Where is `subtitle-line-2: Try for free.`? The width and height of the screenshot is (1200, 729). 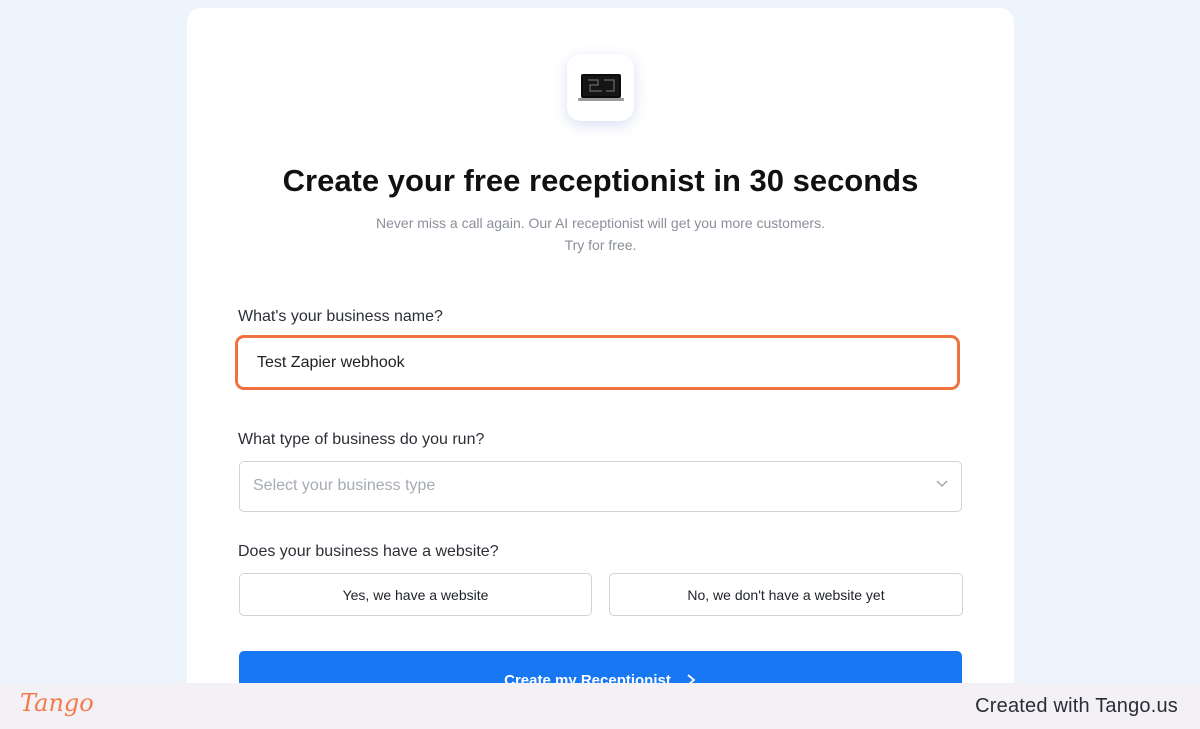 subtitle-line-2: Try for free. is located at coordinates (600, 245).